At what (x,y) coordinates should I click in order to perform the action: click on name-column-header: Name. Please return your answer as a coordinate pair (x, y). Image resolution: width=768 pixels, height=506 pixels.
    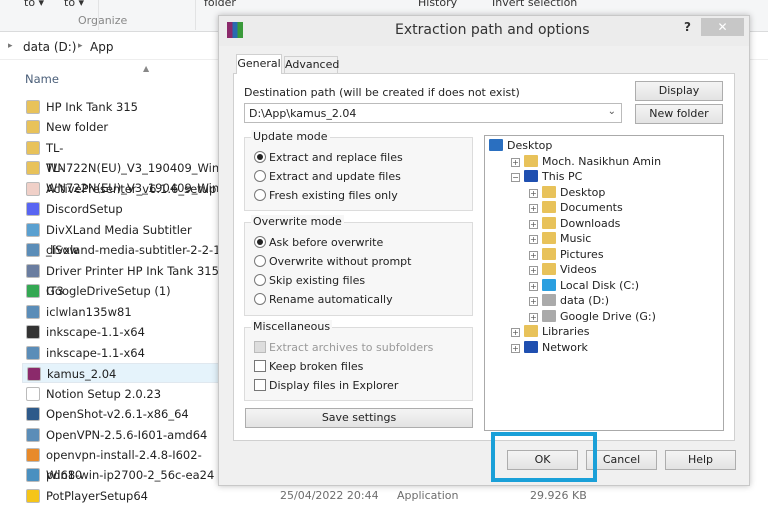
    Looking at the image, I should click on (42, 79).